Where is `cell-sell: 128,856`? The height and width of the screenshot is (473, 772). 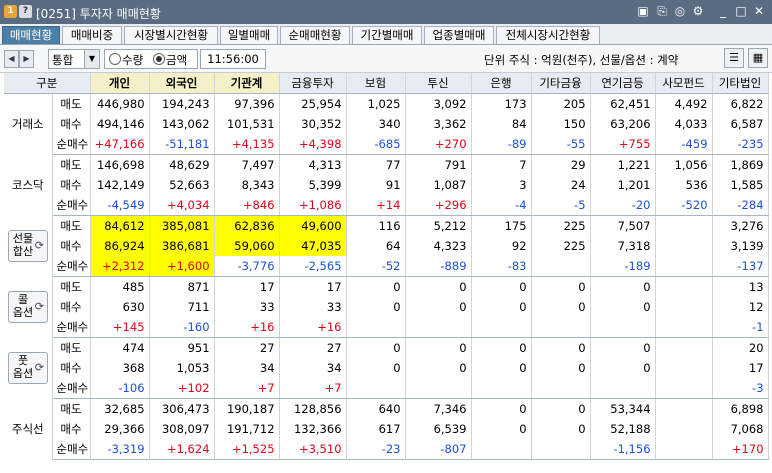
cell-sell: 128,856 is located at coordinates (313, 408).